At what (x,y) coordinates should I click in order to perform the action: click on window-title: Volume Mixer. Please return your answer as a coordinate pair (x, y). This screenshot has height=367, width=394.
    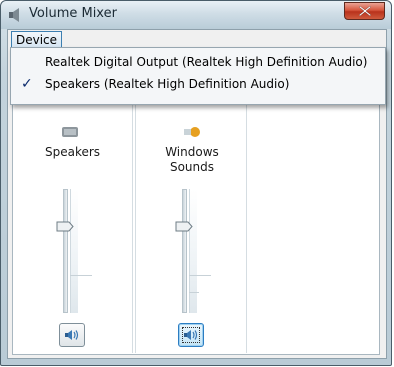
    Looking at the image, I should click on (73, 13).